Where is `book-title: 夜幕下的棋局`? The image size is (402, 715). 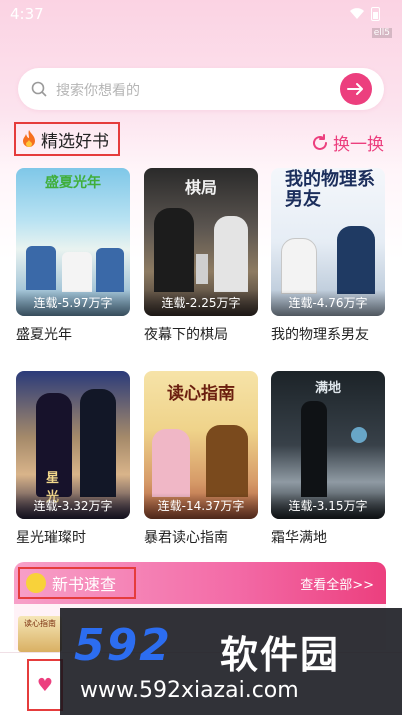 book-title: 夜幕下的棋局 is located at coordinates (201, 334).